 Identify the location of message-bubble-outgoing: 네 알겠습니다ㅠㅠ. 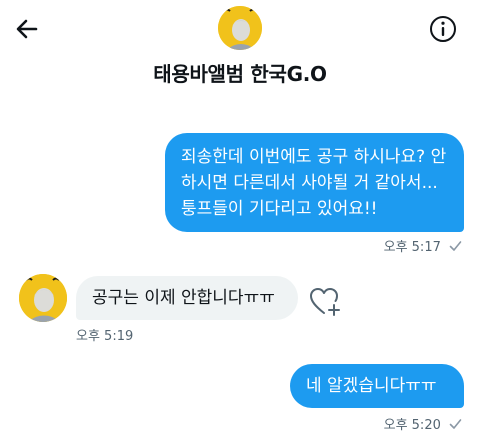
(377, 386).